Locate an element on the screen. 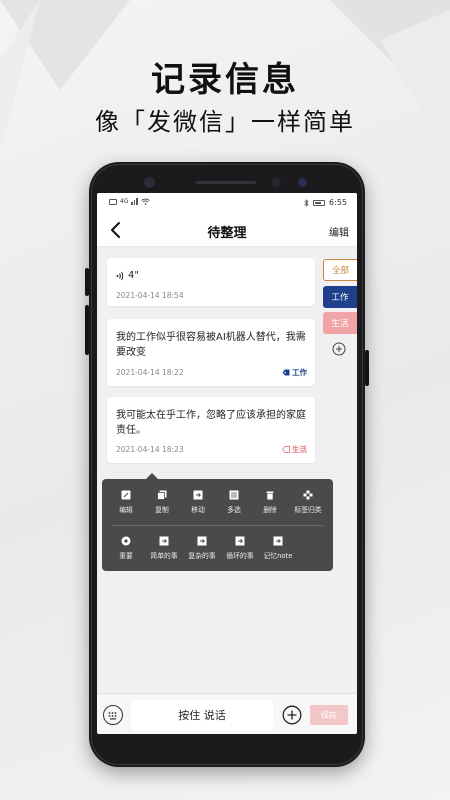  menu-complex-task-label: 复杂的事 is located at coordinates (202, 556).